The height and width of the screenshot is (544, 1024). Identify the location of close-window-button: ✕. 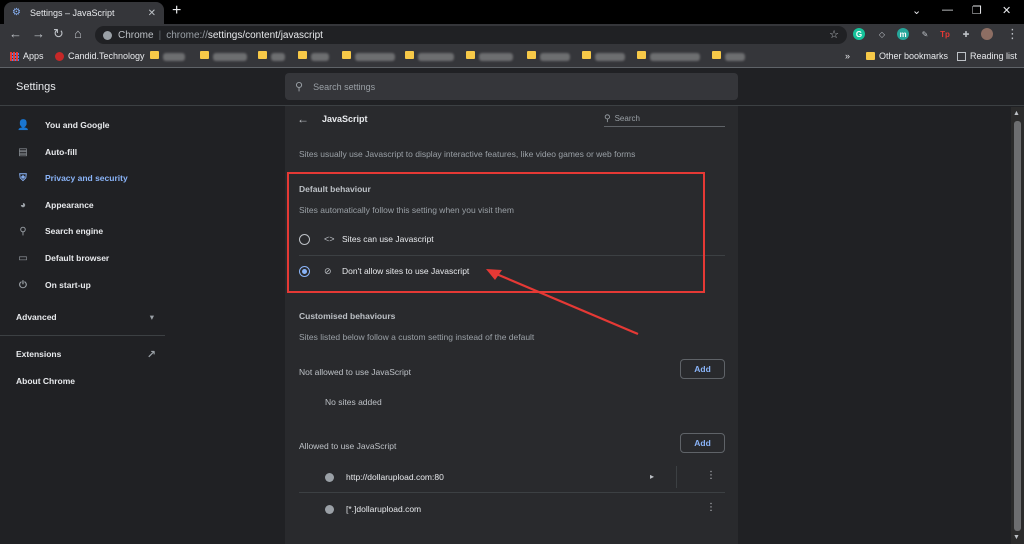
(1006, 10).